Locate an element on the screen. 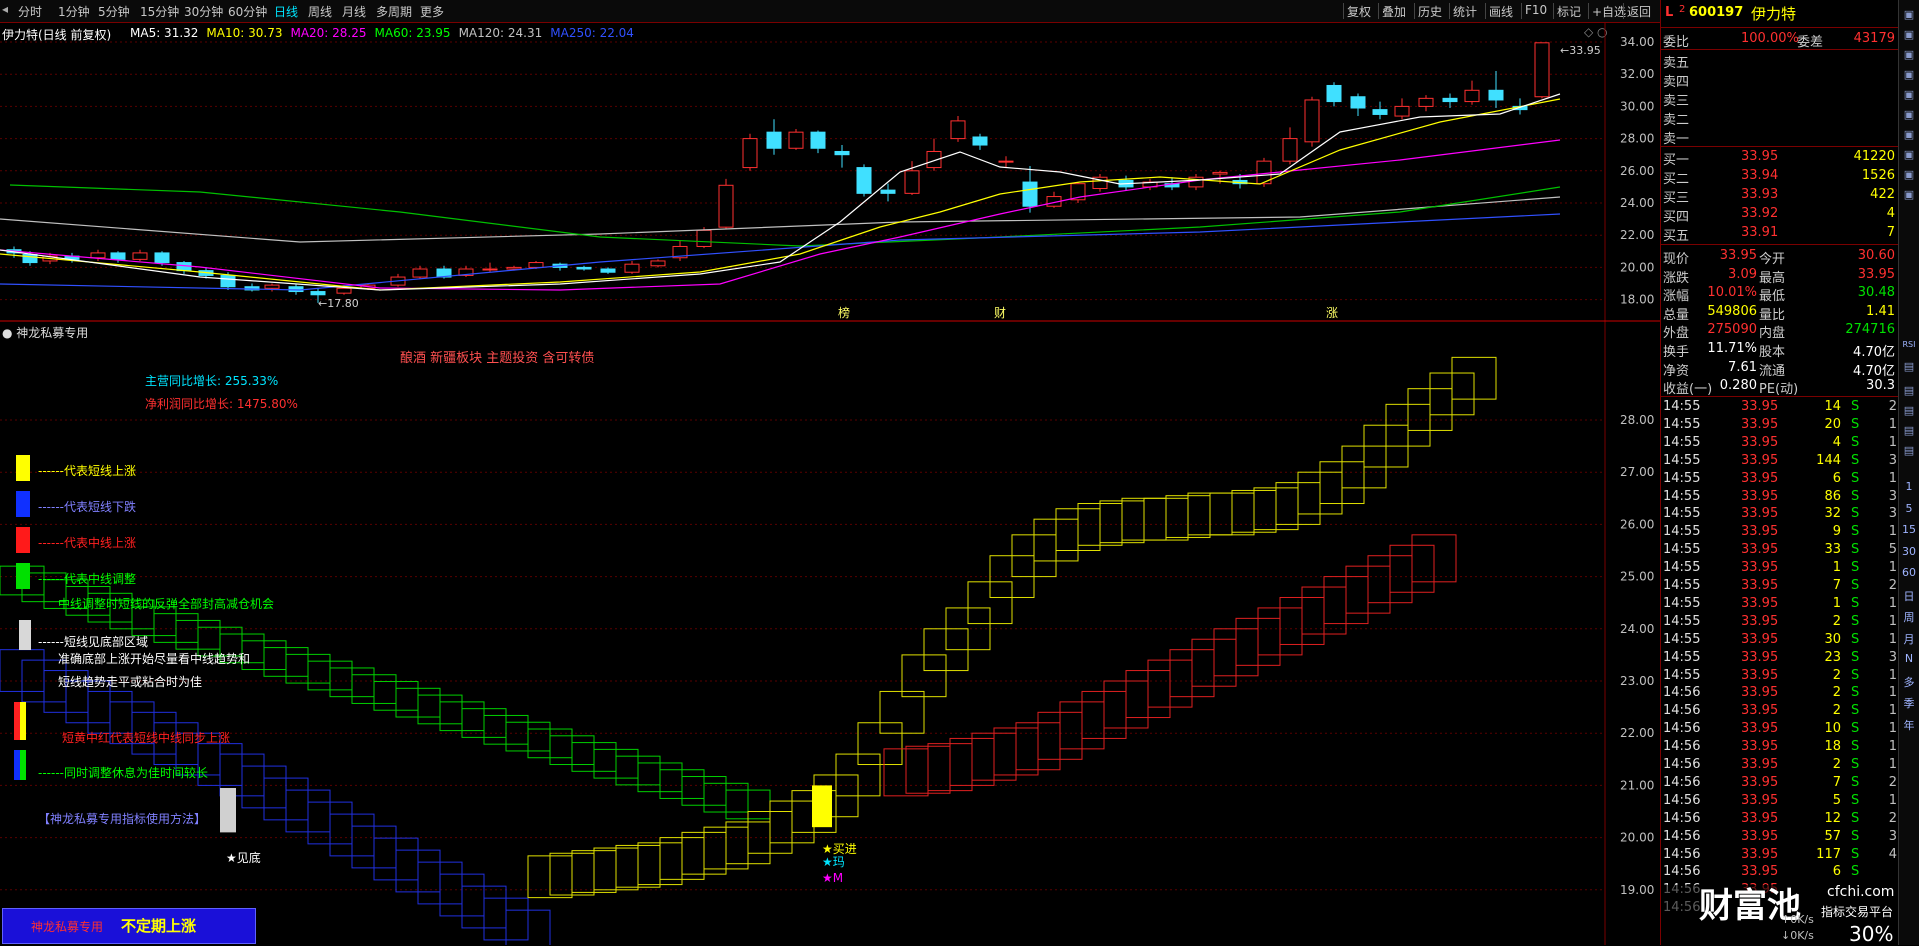 The image size is (1919, 946). side-period-button: N is located at coordinates (1909, 658).